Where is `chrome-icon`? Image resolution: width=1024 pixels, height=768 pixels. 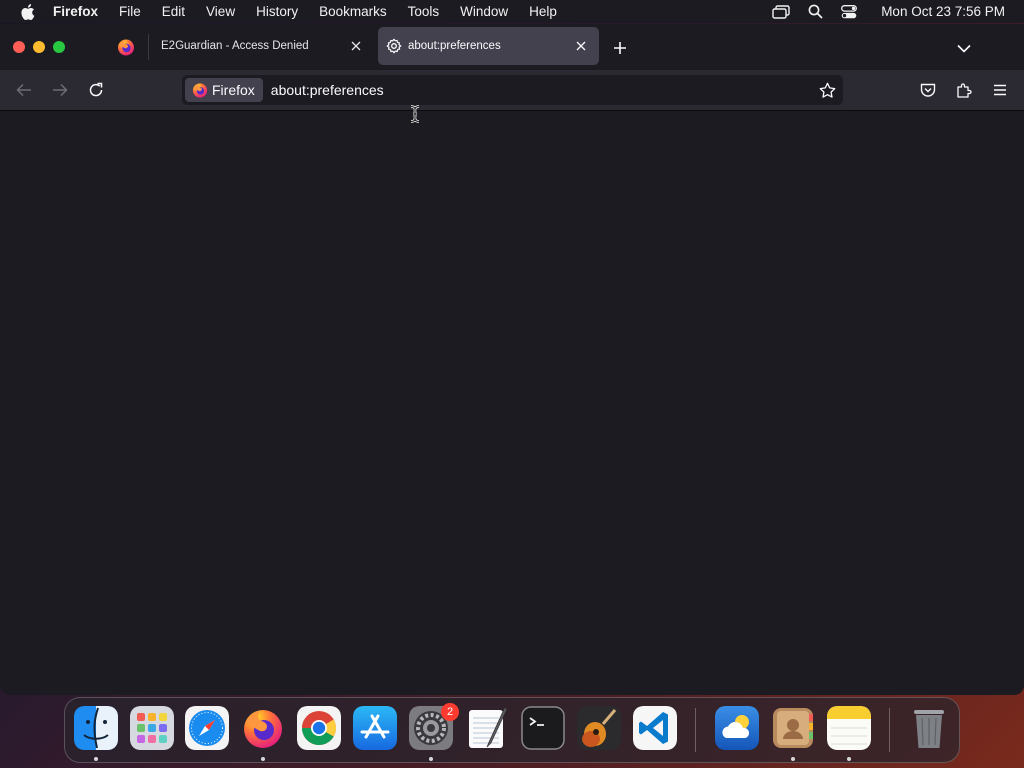 chrome-icon is located at coordinates (319, 728).